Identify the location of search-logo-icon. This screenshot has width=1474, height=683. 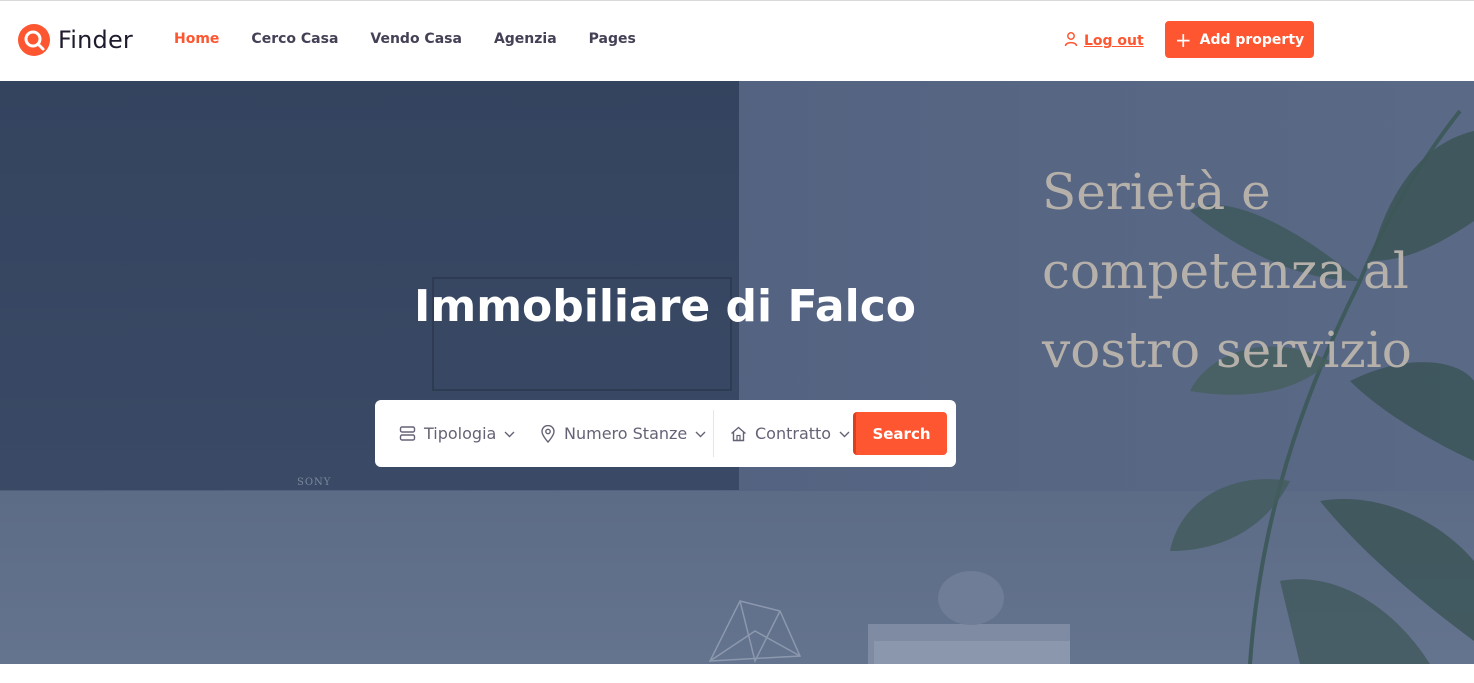
(34, 40).